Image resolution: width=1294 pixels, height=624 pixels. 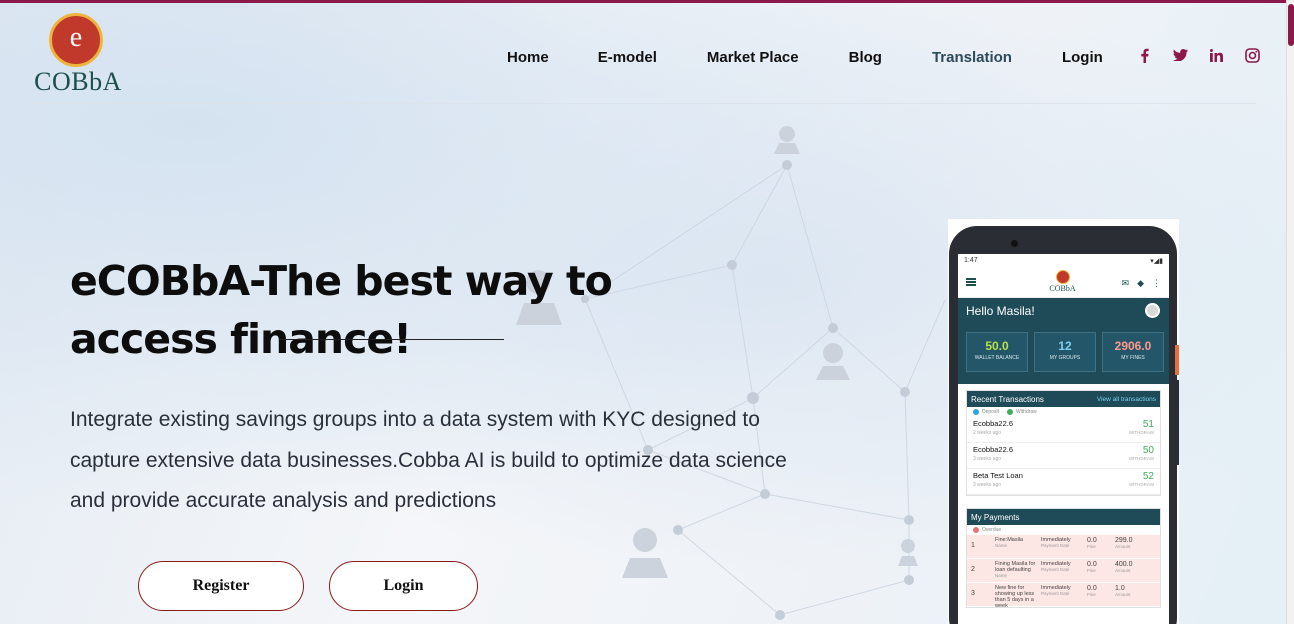 I want to click on phone-camera, so click(x=1014, y=243).